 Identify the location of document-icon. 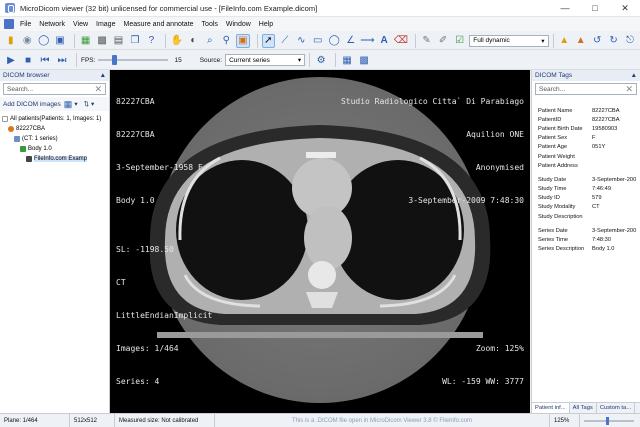
(9, 24).